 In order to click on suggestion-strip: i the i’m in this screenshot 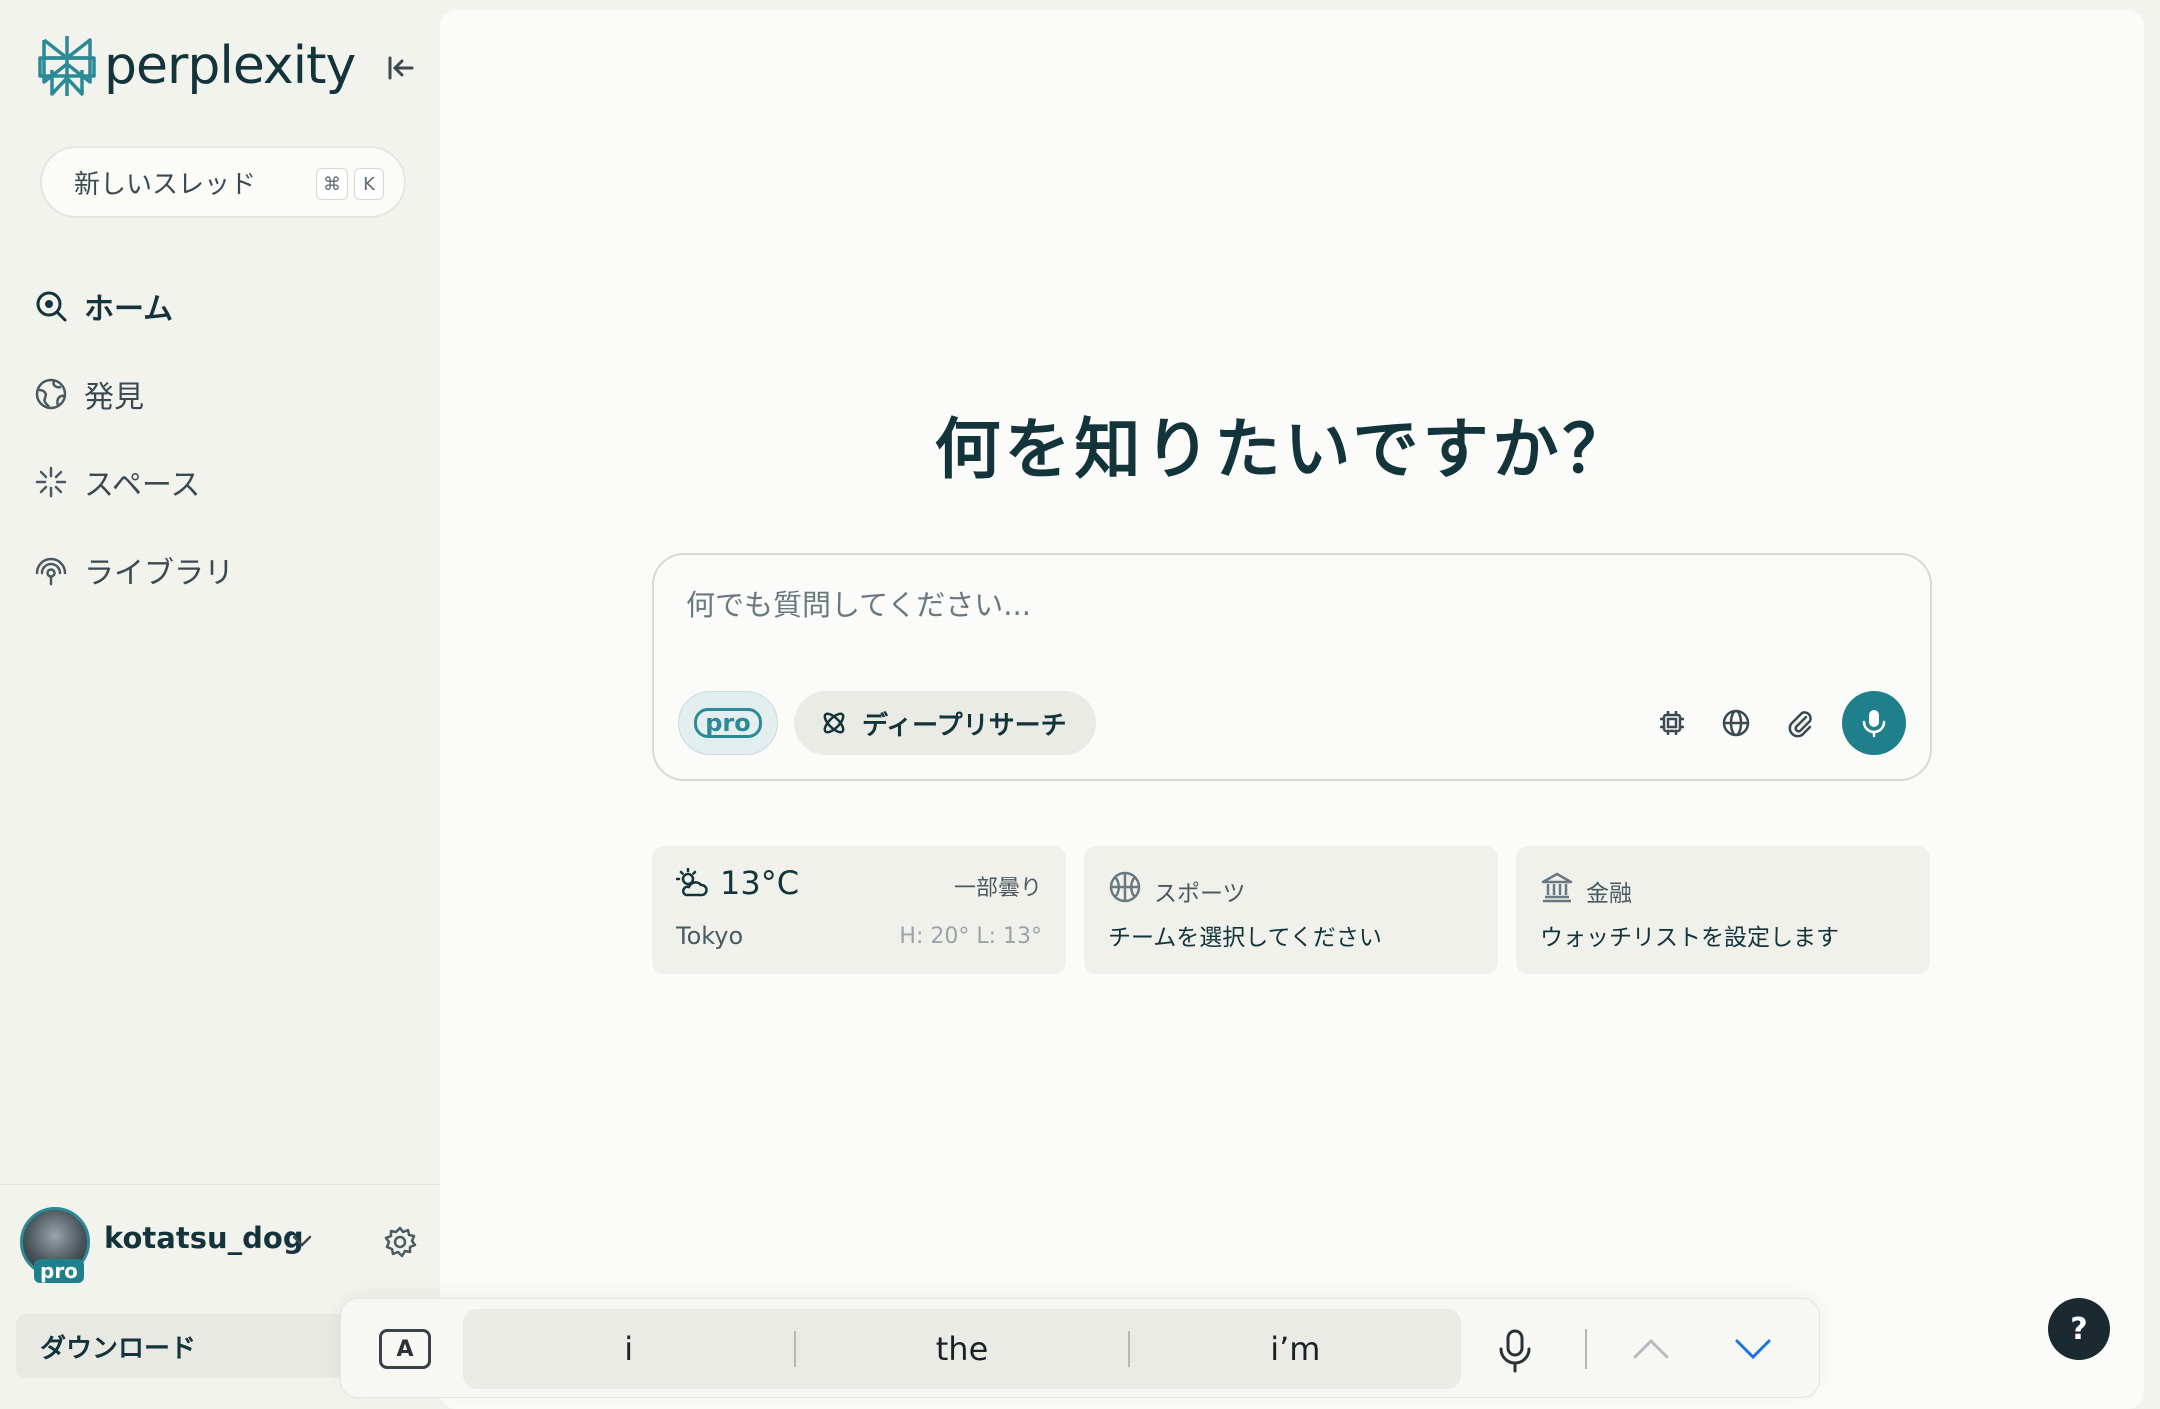, I will do `click(962, 1349)`.